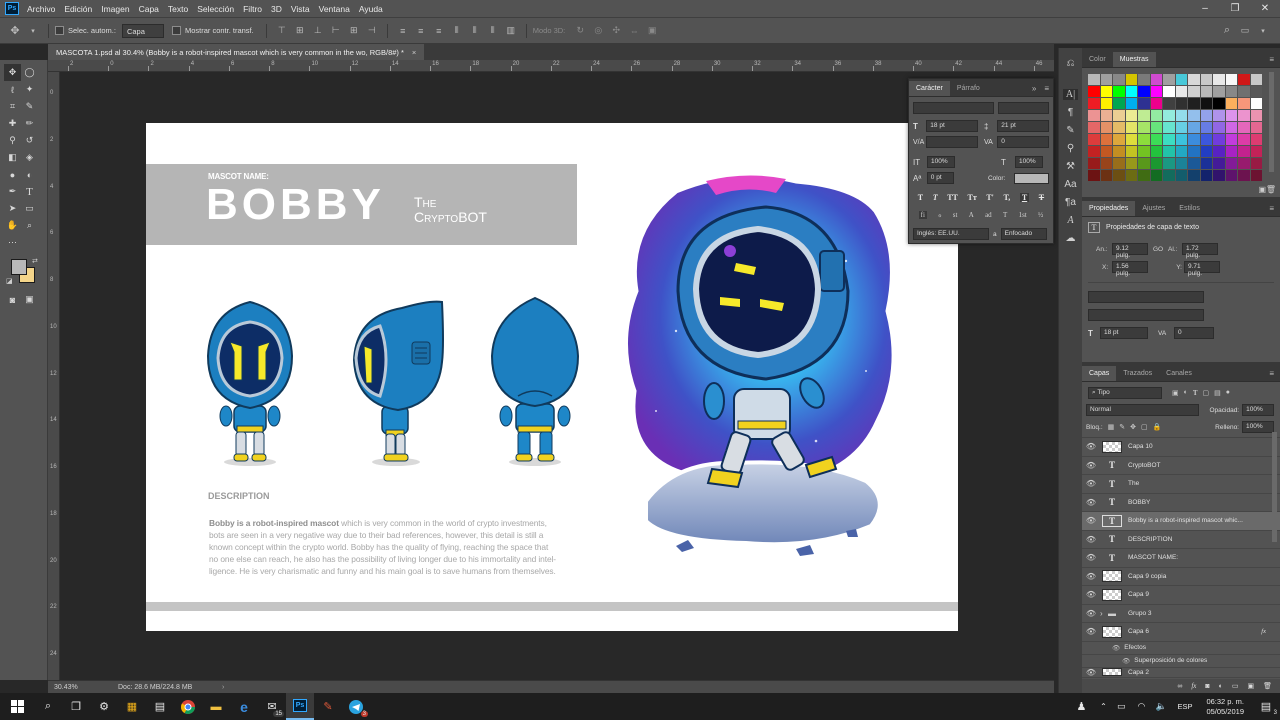  Describe the element at coordinates (149, 9) in the screenshot. I see `menu-capa: Capa` at that location.